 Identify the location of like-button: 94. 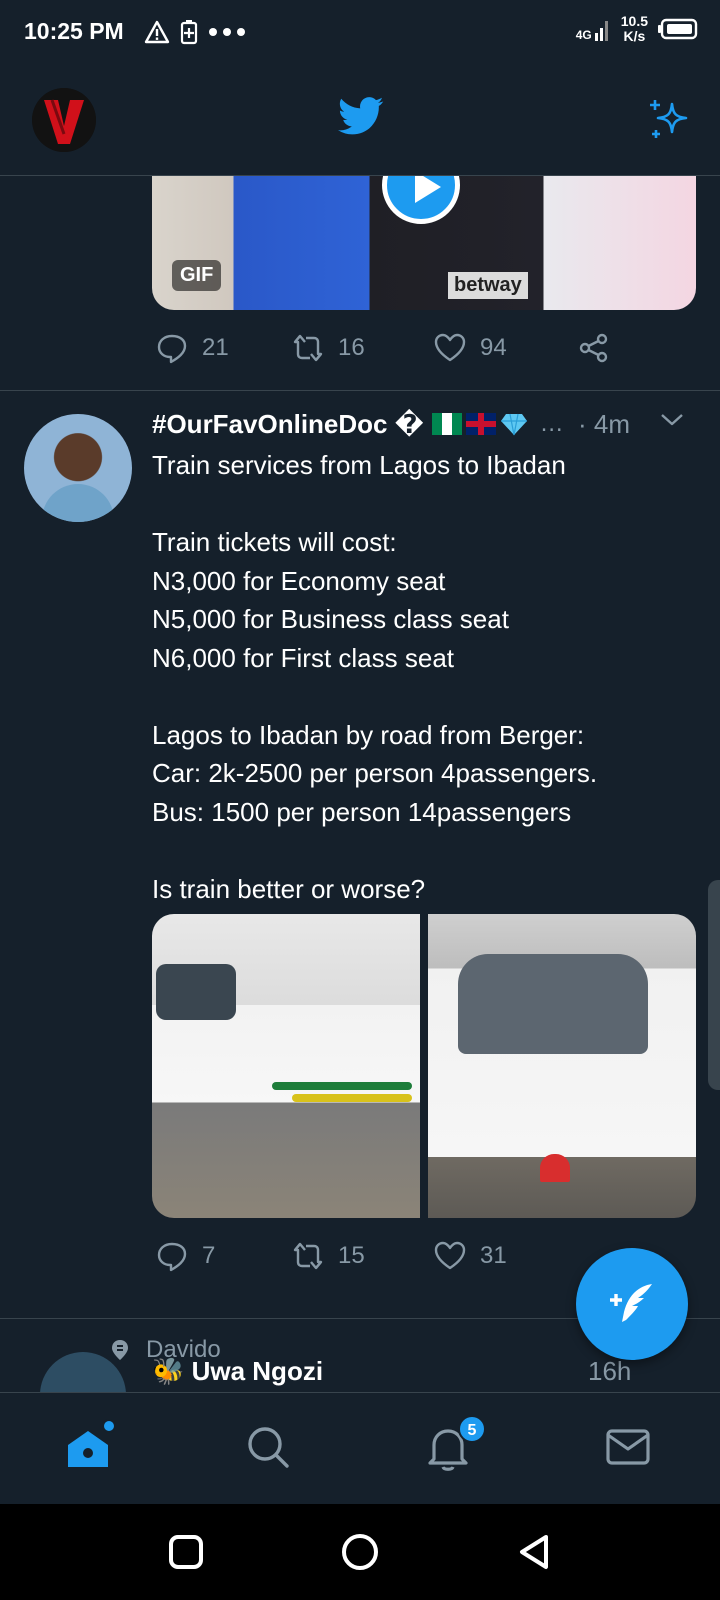
(470, 348).